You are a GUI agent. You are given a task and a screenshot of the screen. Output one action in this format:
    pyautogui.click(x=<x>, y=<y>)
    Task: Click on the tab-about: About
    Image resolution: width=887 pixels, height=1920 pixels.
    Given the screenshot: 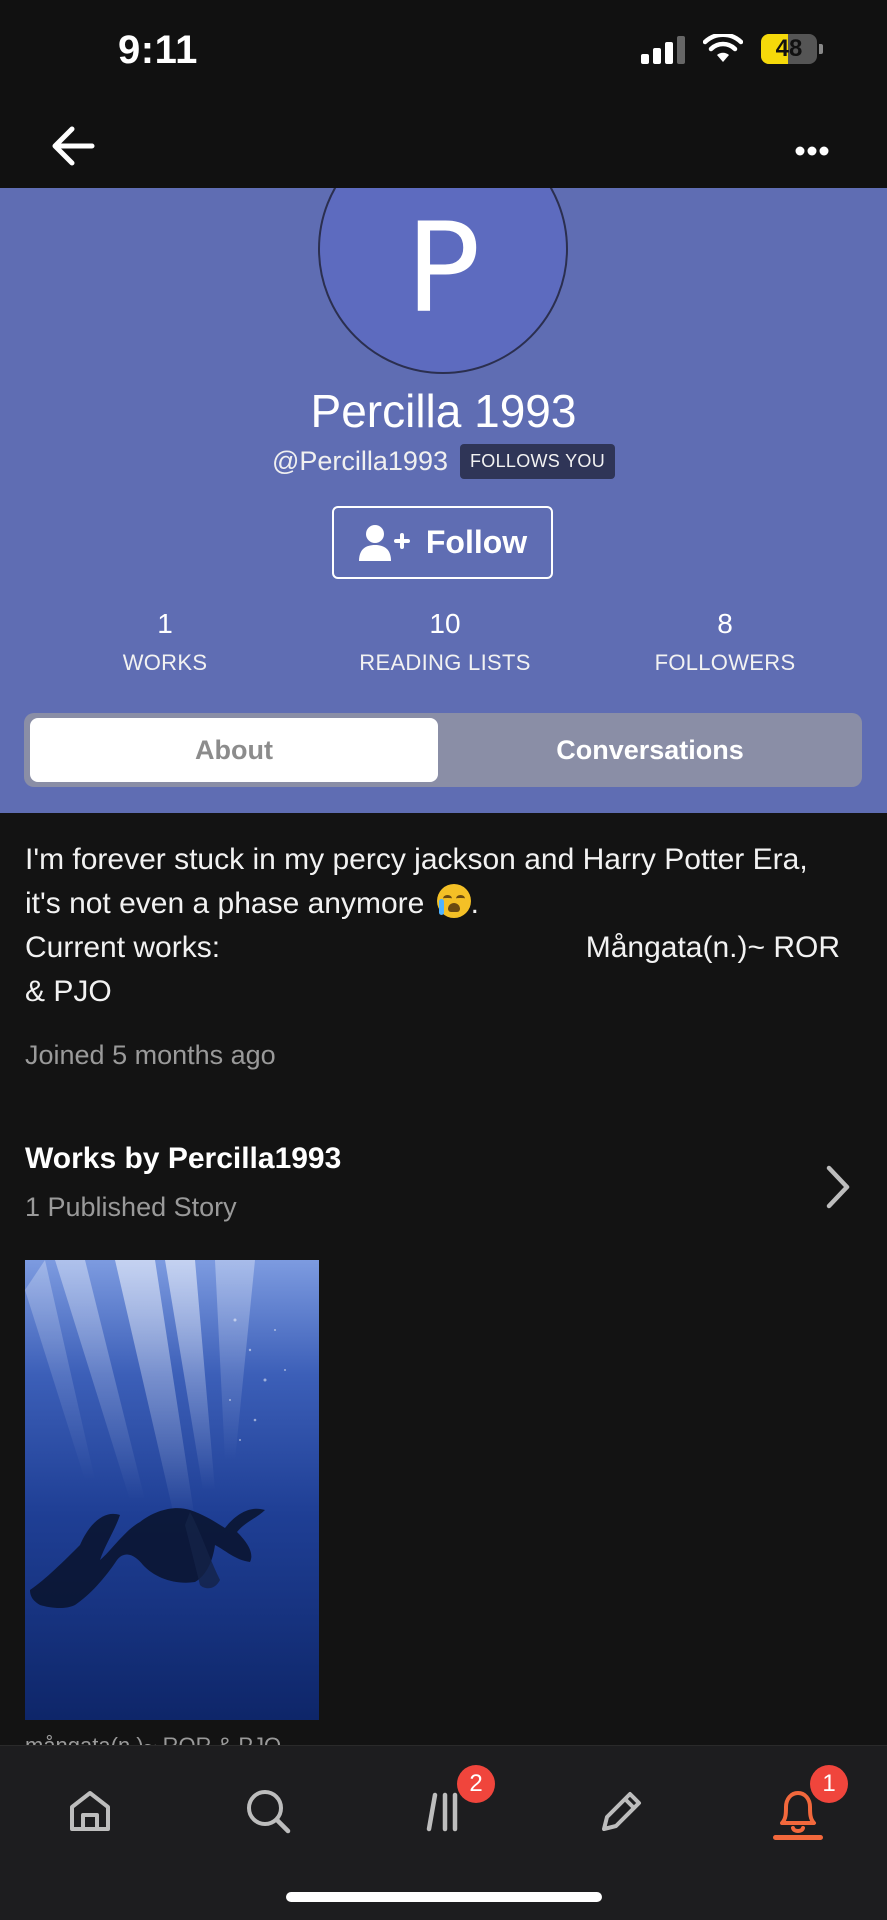 What is the action you would take?
    pyautogui.click(x=234, y=750)
    